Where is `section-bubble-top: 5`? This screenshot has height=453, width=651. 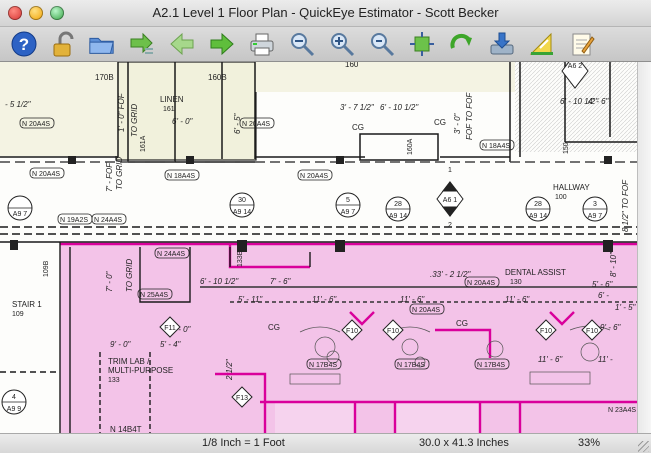 section-bubble-top: 5 is located at coordinates (348, 200).